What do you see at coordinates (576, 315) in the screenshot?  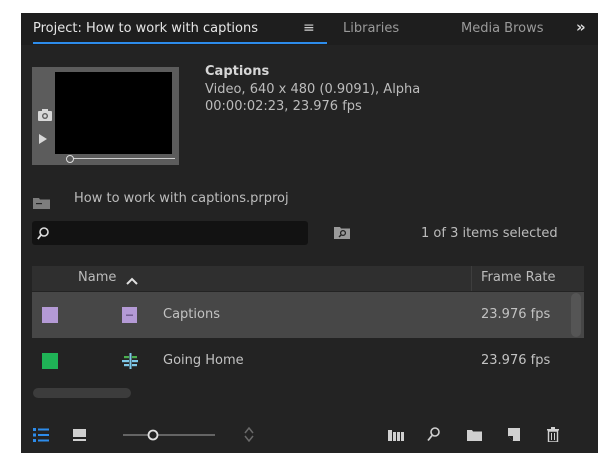 I see `vertical-scrollbar` at bounding box center [576, 315].